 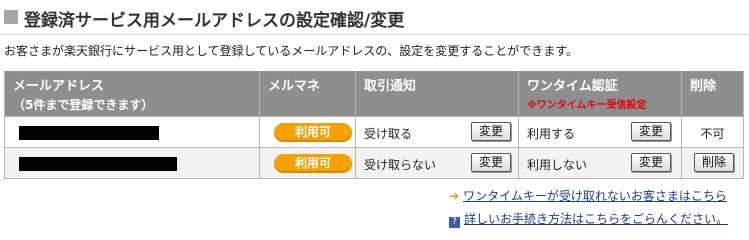 What do you see at coordinates (214, 21) in the screenshot?
I see `page-title: 登録済サービス用メールアドレスの設定確認/変更` at bounding box center [214, 21].